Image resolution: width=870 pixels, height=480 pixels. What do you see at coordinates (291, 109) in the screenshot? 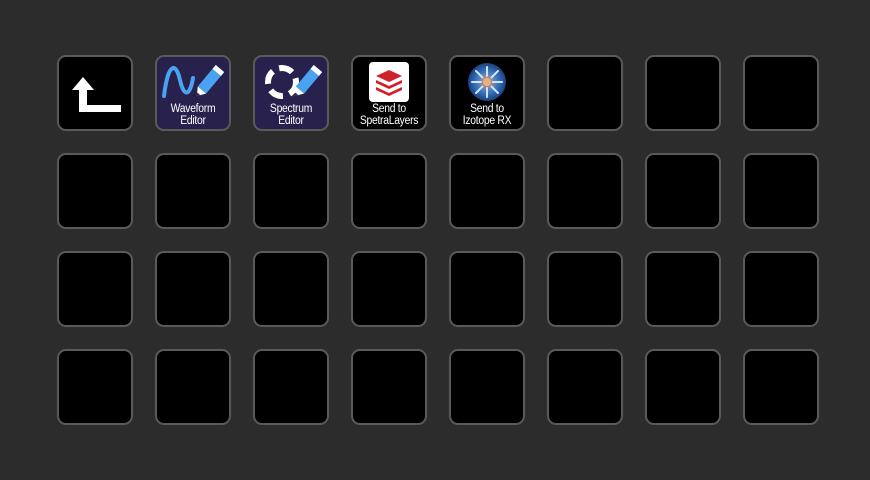
I see `spectrum-editor-label-line1: Spectrum` at bounding box center [291, 109].